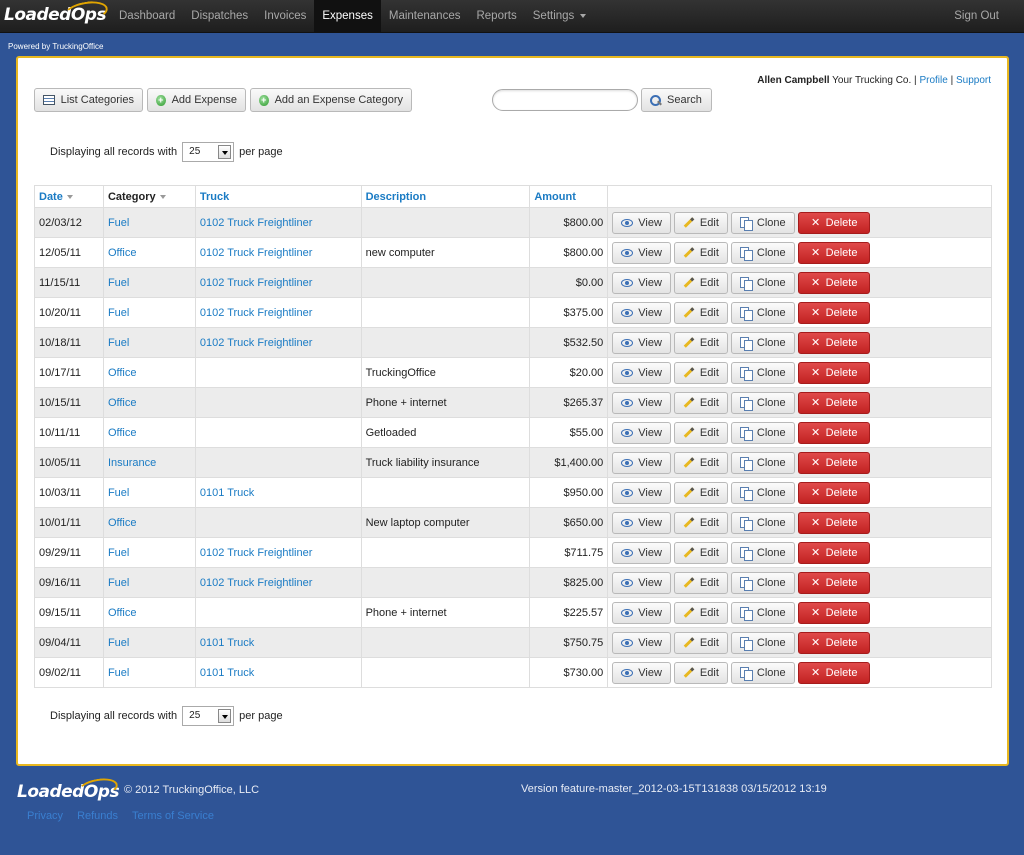  I want to click on category-link: Insurance, so click(132, 463).